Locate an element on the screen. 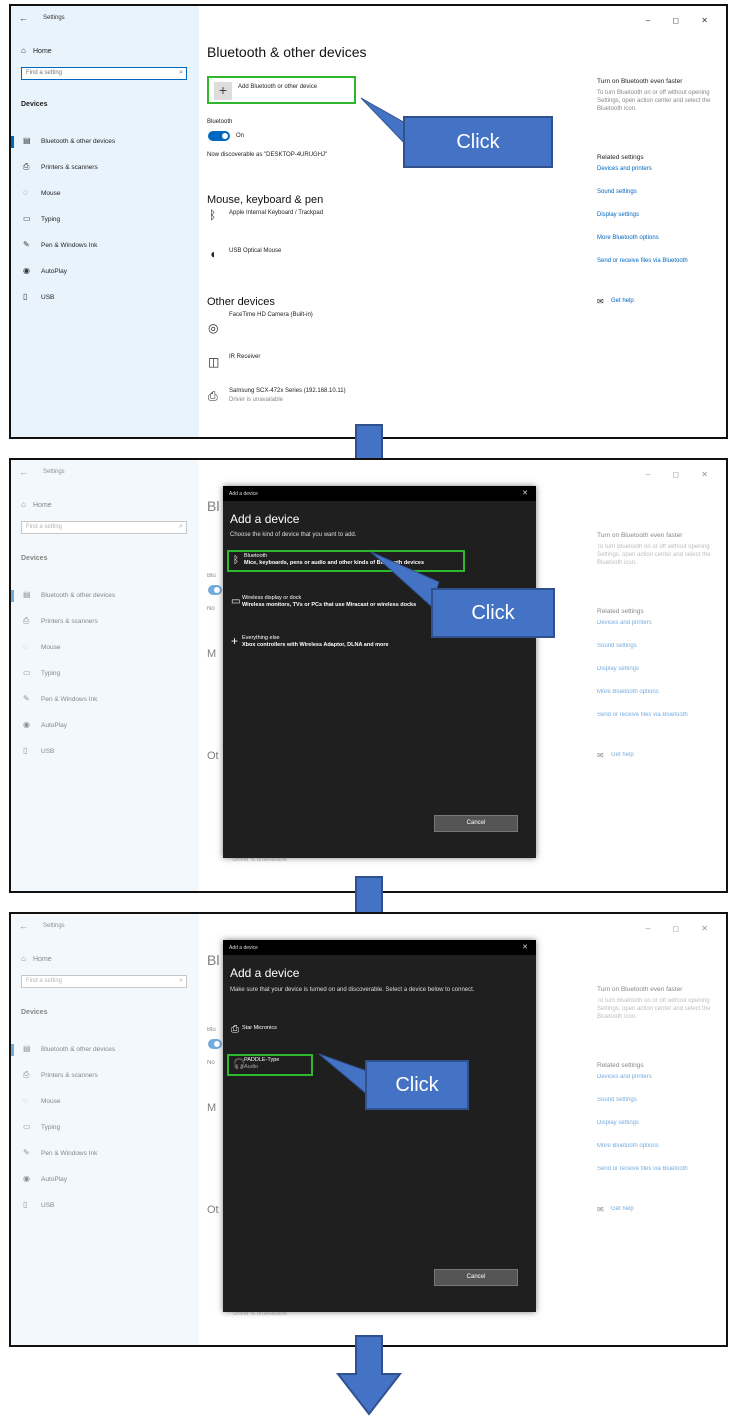  page-title: Bluetooth & other devices is located at coordinates (287, 52).